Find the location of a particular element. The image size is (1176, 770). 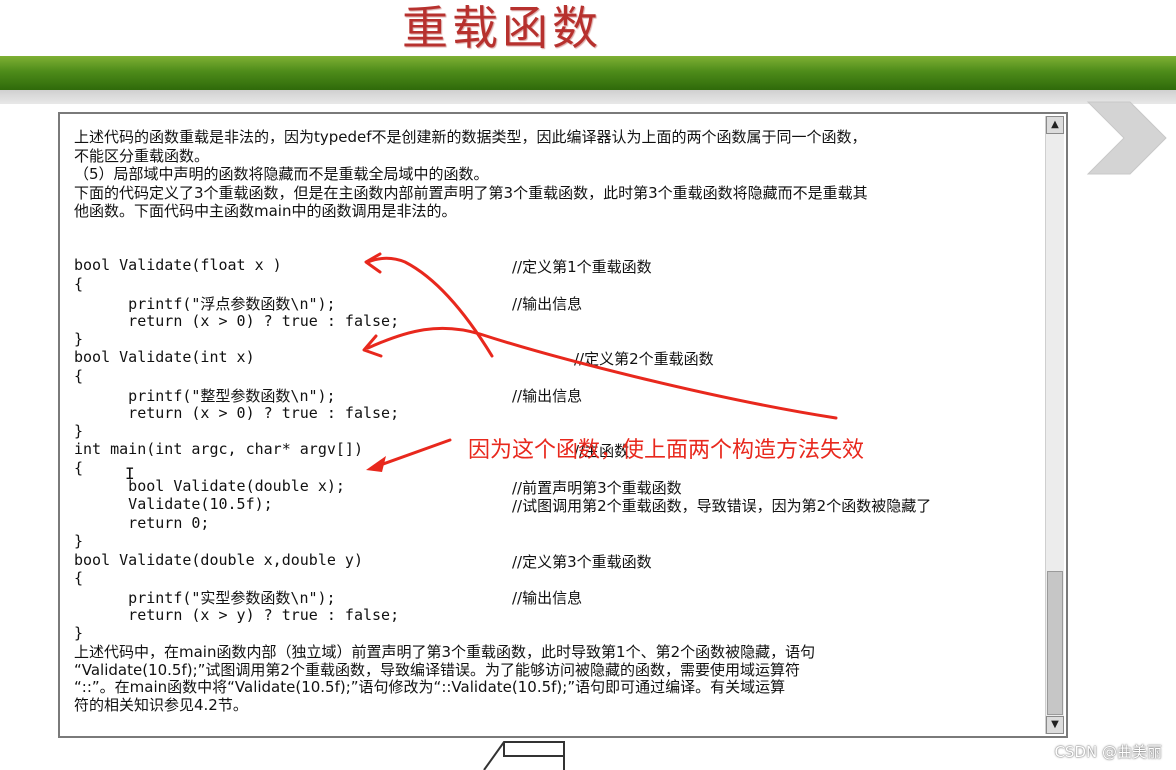

intro-line: 他函数。下面代码中主函数main中的函数调用是非法的。 is located at coordinates (265, 211).